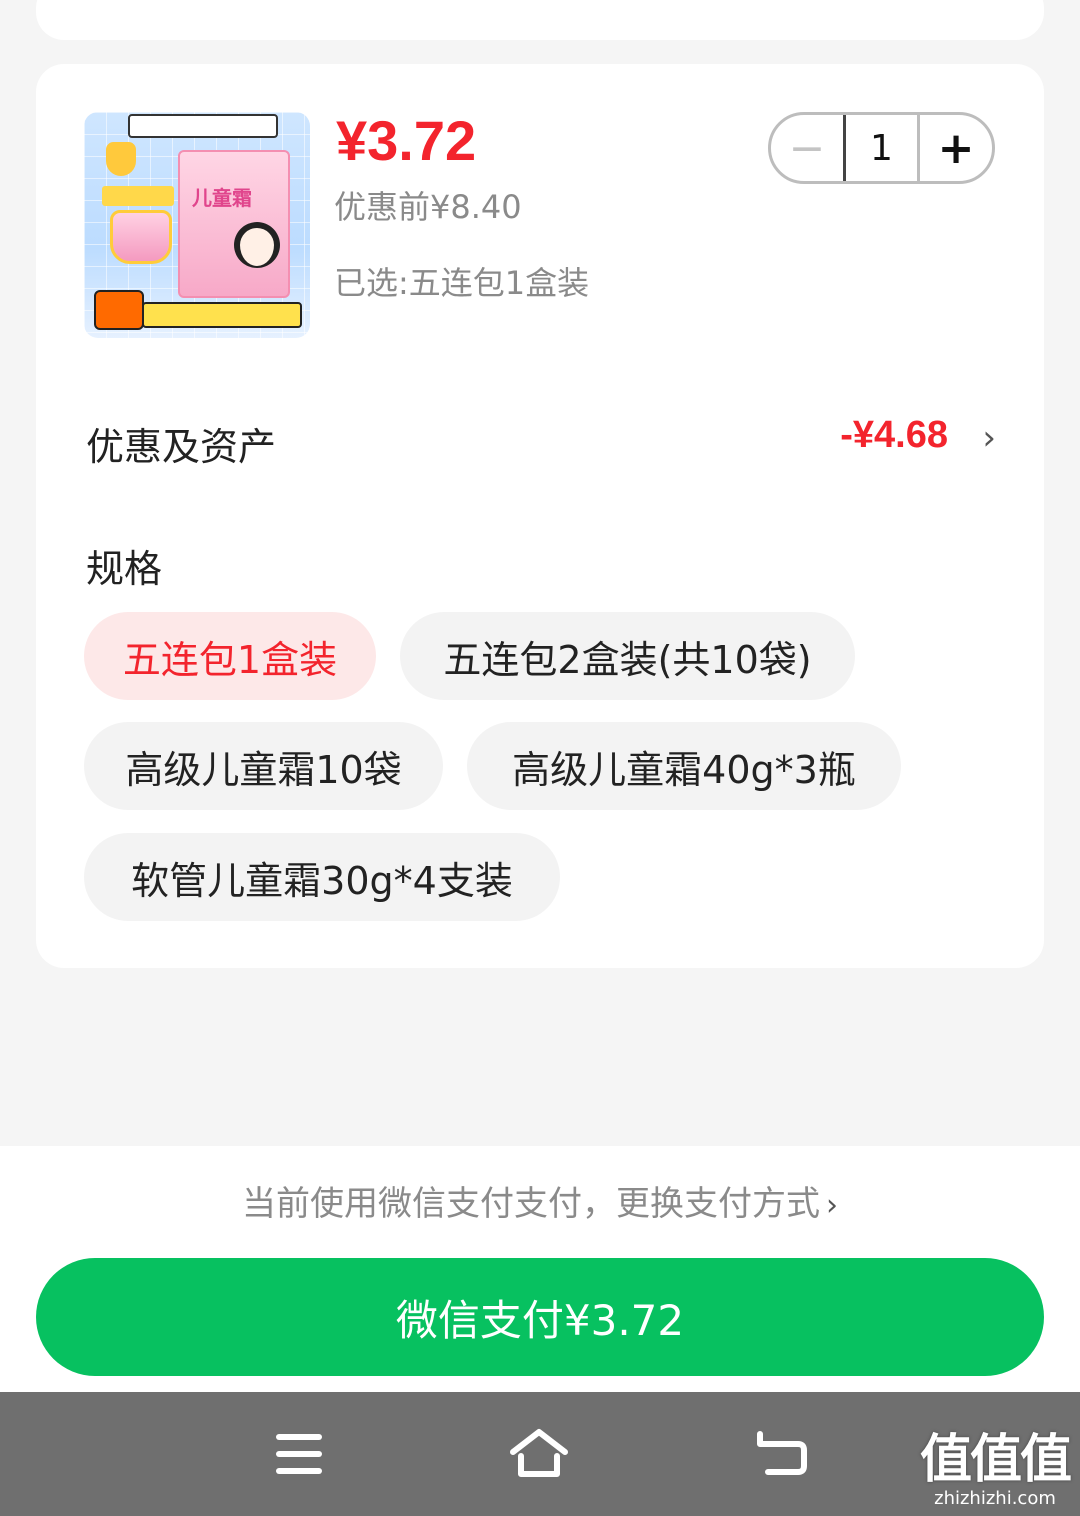 Image resolution: width=1080 pixels, height=1516 pixels. I want to click on discount-row: 优惠及资产 -¥4.68 ›, so click(541, 440).